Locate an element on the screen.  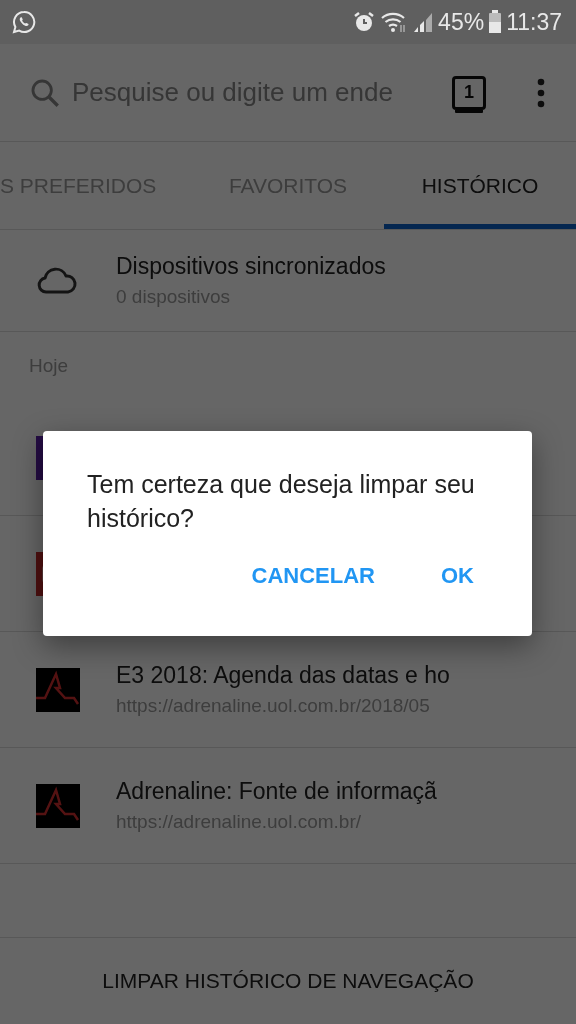
signal-icon is located at coordinates (423, 22).